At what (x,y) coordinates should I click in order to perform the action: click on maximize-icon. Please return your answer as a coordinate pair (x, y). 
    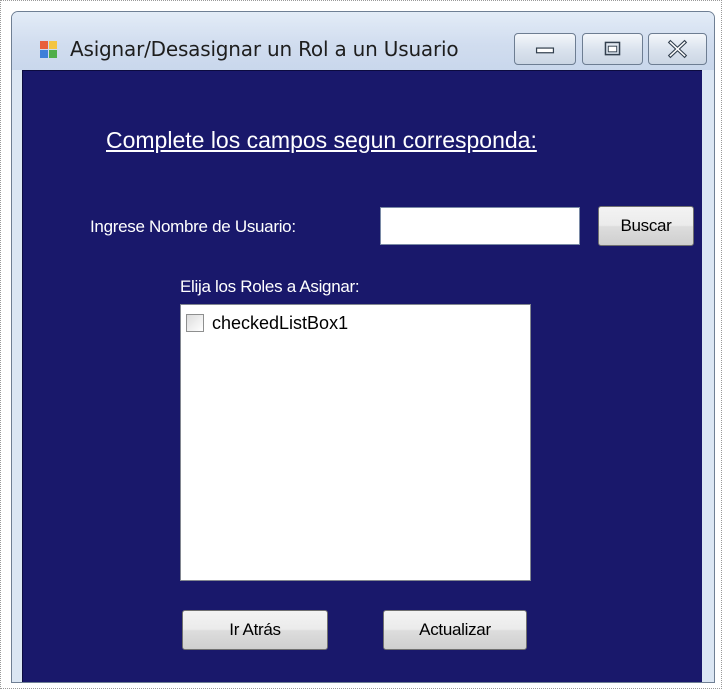
    Looking at the image, I should click on (612, 48).